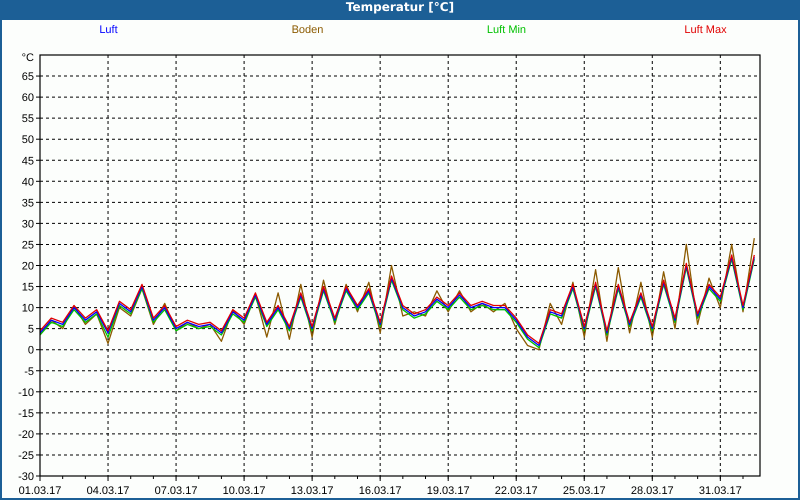 This screenshot has height=500, width=800. What do you see at coordinates (448, 490) in the screenshot?
I see `x-tick-label: 19.03.17` at bounding box center [448, 490].